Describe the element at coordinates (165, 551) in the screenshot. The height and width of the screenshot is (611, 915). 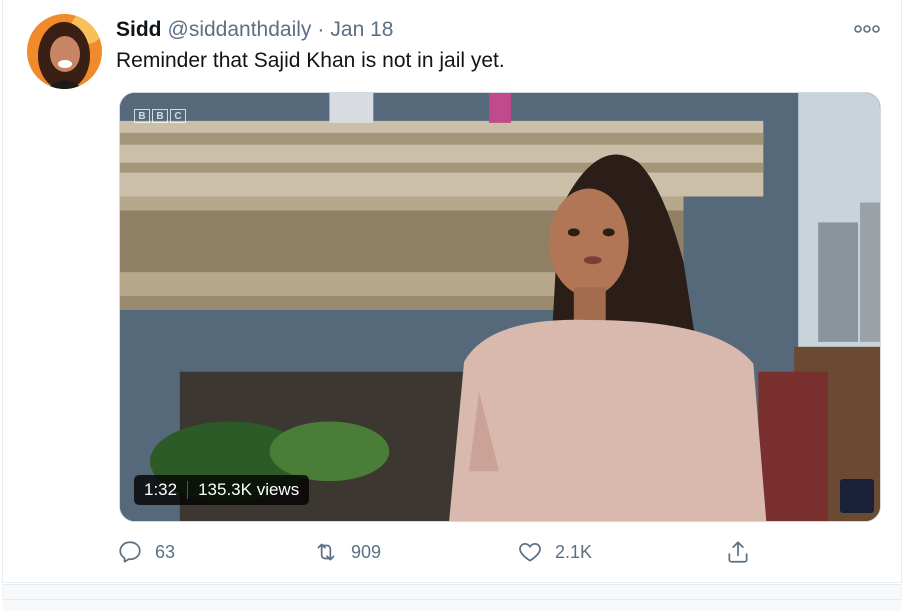
I see `reply-count: 63` at that location.